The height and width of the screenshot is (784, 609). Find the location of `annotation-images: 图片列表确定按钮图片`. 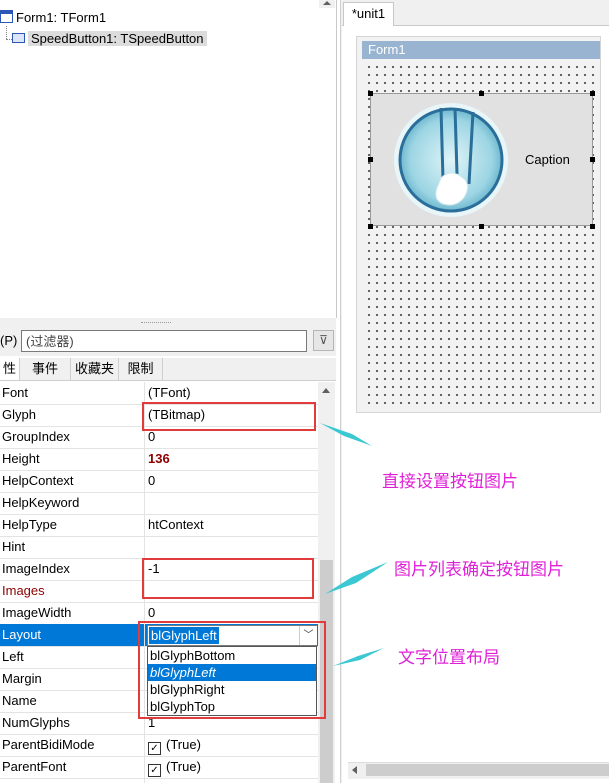

annotation-images: 图片列表确定按钮图片 is located at coordinates (479, 569).